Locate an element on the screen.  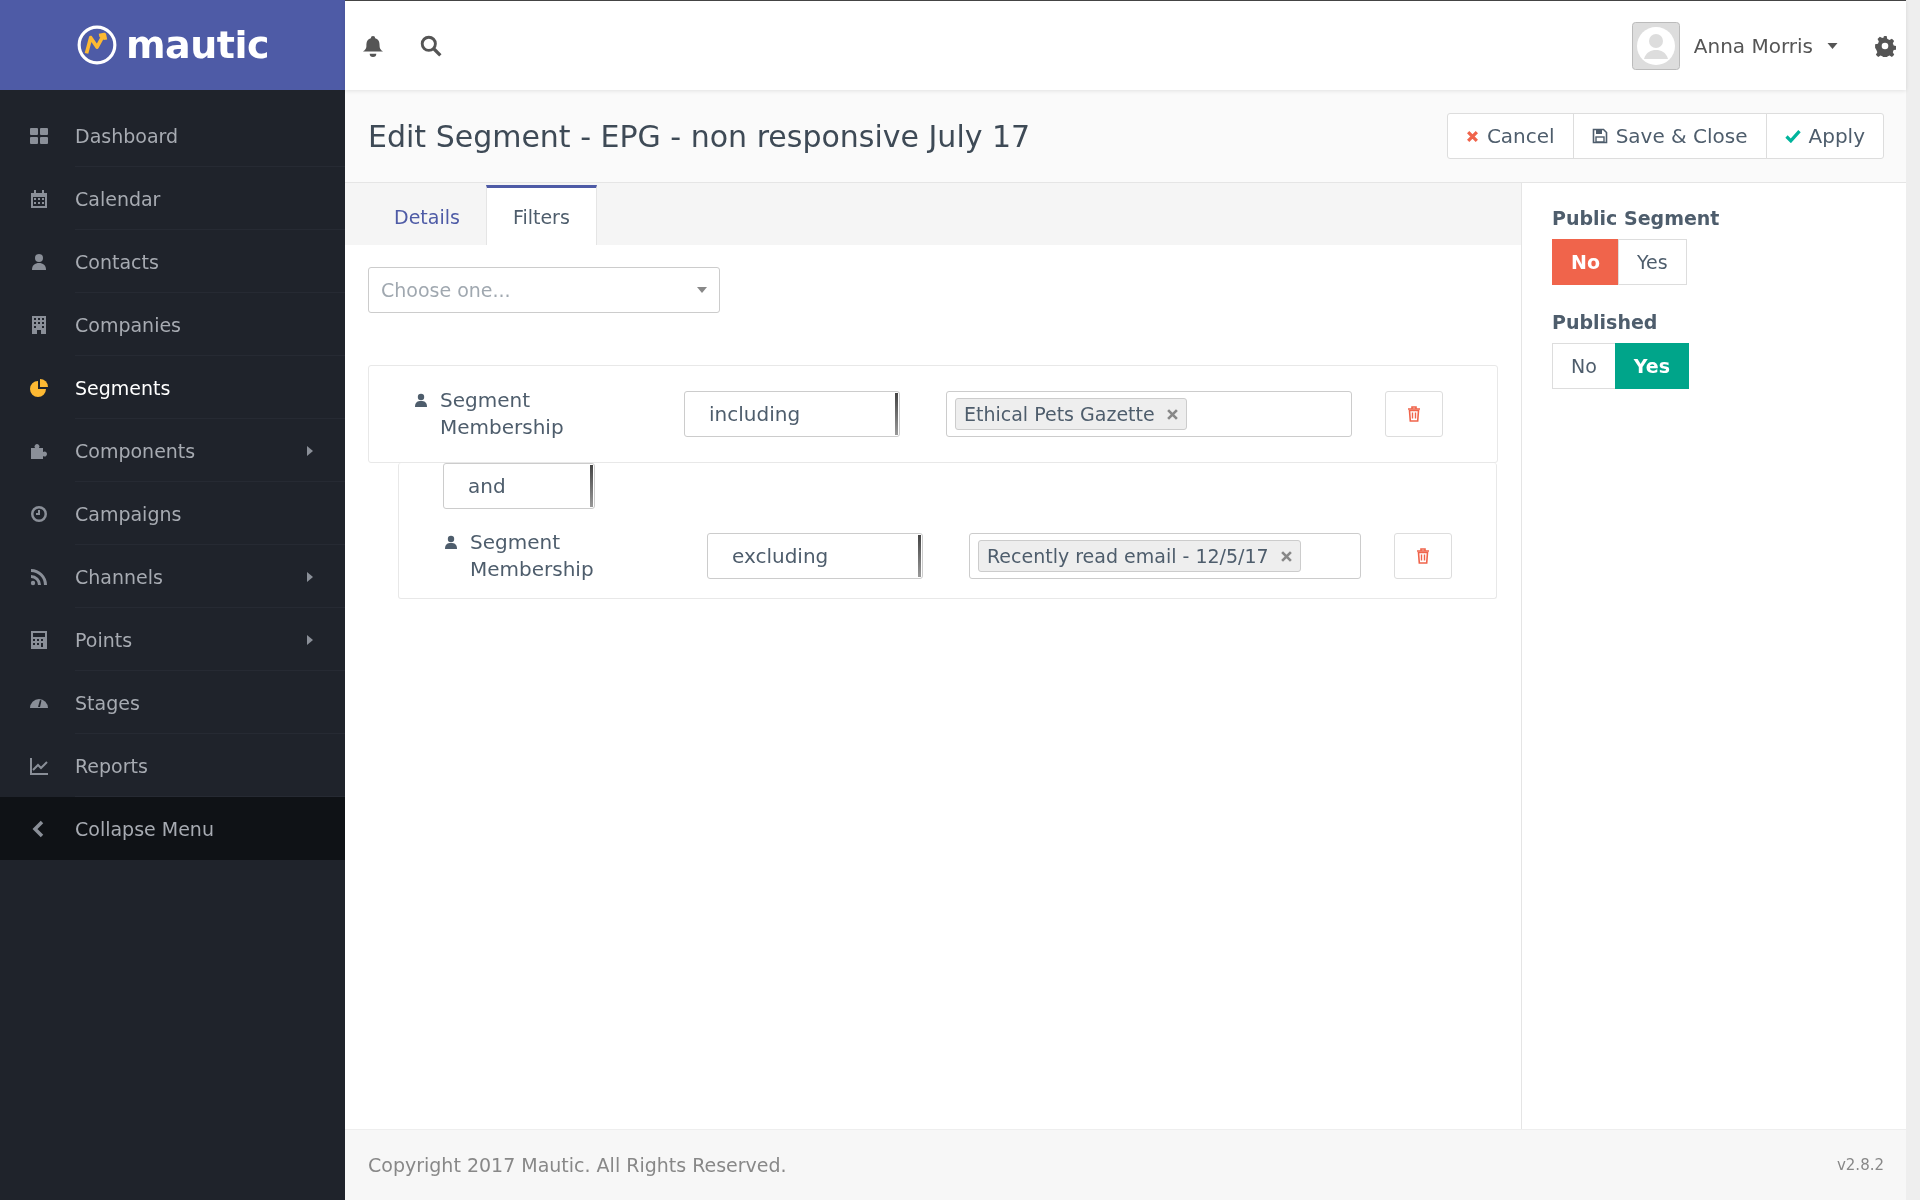
avatar-icon is located at coordinates (1655, 45).